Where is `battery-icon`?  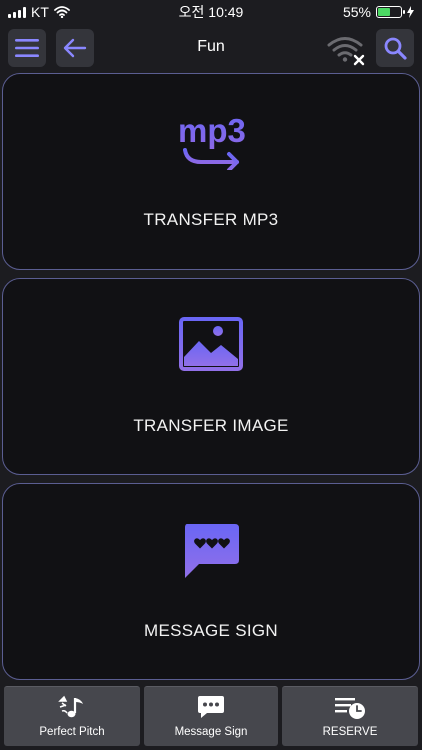 battery-icon is located at coordinates (390, 12).